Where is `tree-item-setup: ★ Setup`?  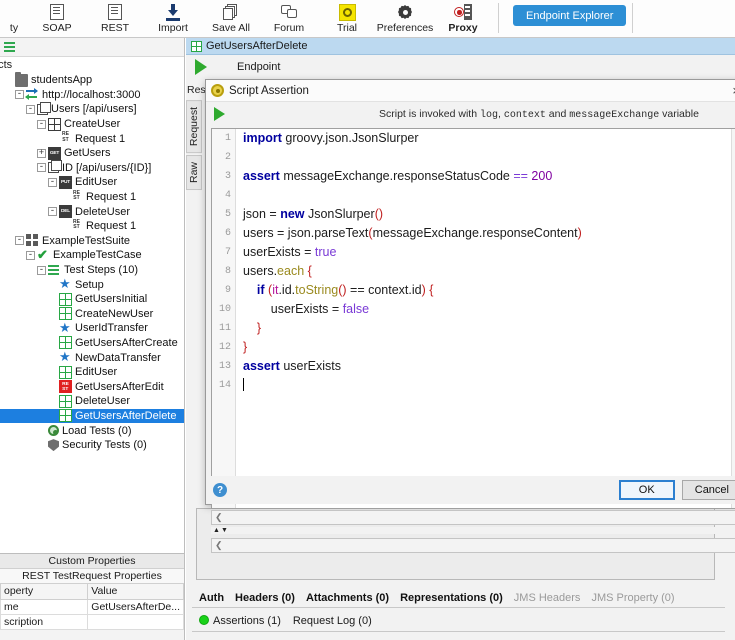 tree-item-setup: ★ Setup is located at coordinates (92, 284).